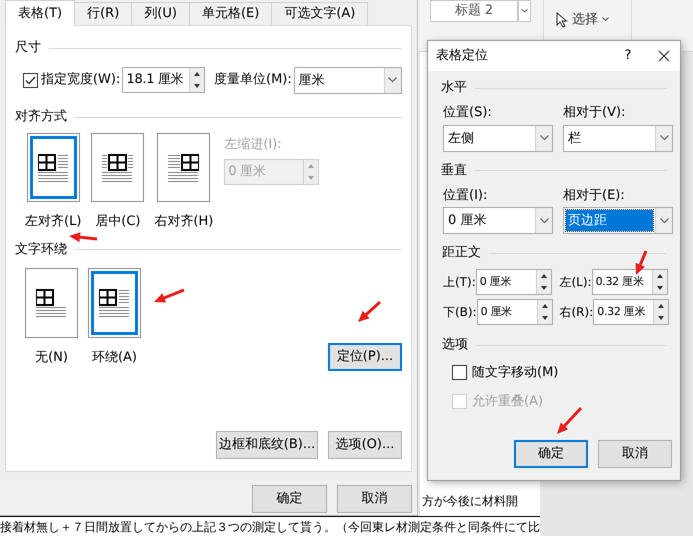 This screenshot has height=536, width=693. I want to click on field-label: 右(R):, so click(577, 312).